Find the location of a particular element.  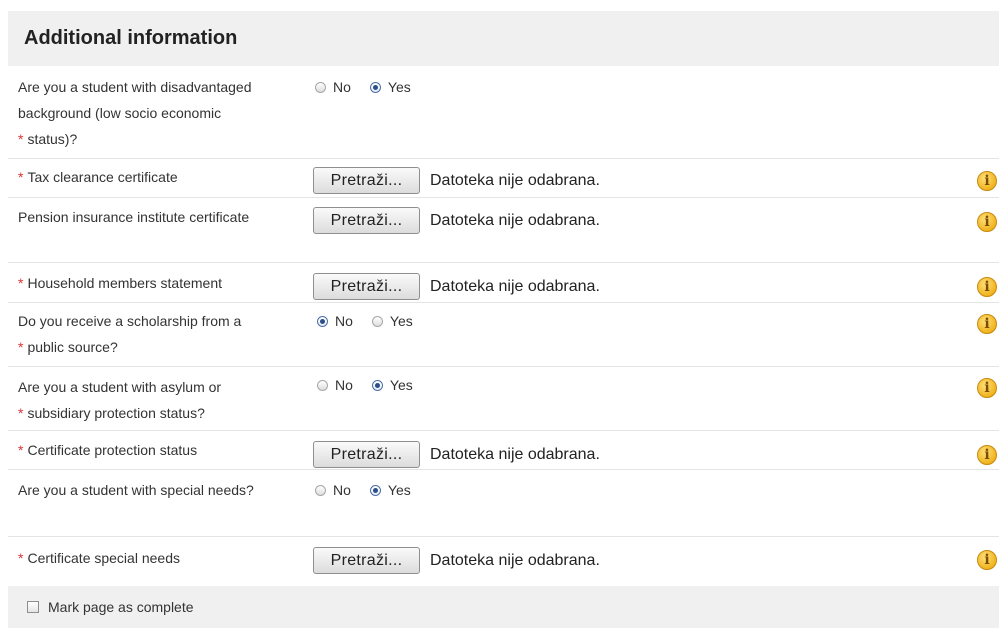

label-line: subsidiary protection status? is located at coordinates (116, 413).